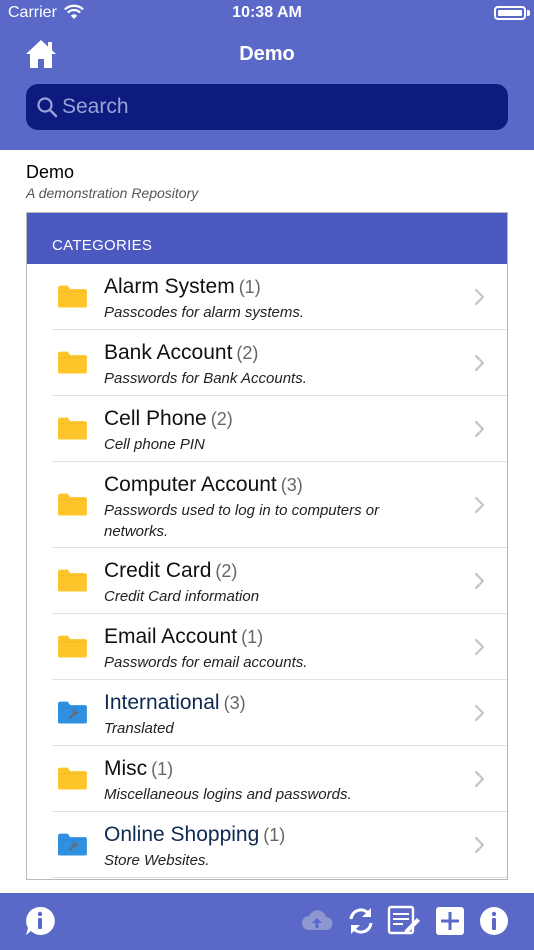 This screenshot has height=950, width=534. What do you see at coordinates (204, 312) in the screenshot?
I see `category-description: Passcodes for alarm systems.` at bounding box center [204, 312].